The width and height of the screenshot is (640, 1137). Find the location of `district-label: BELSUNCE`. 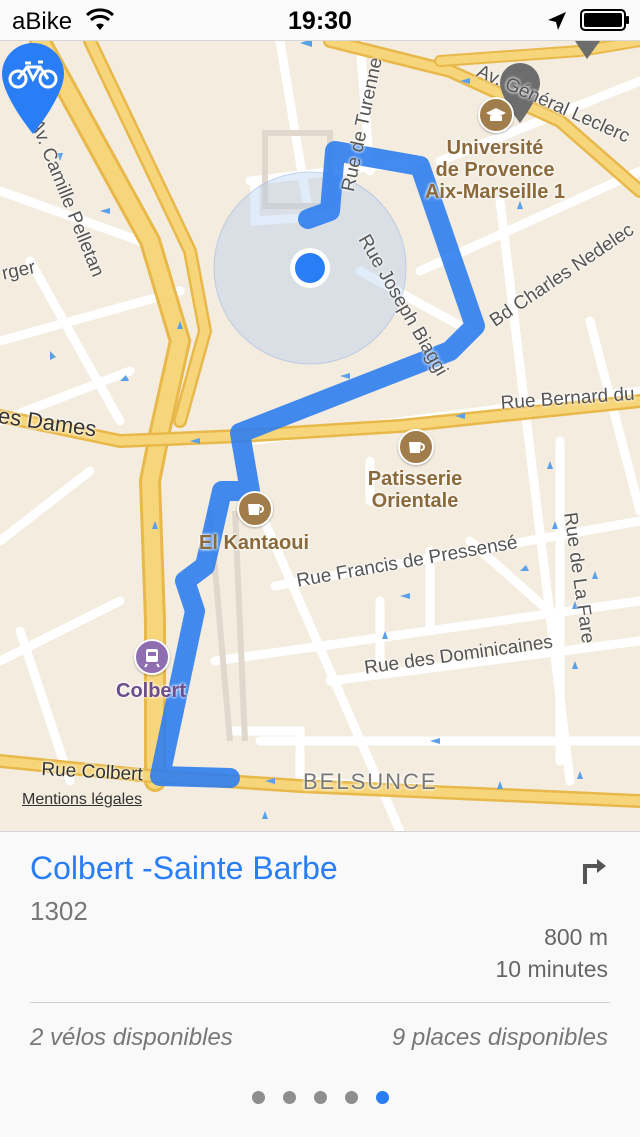

district-label: BELSUNCE is located at coordinates (370, 781).